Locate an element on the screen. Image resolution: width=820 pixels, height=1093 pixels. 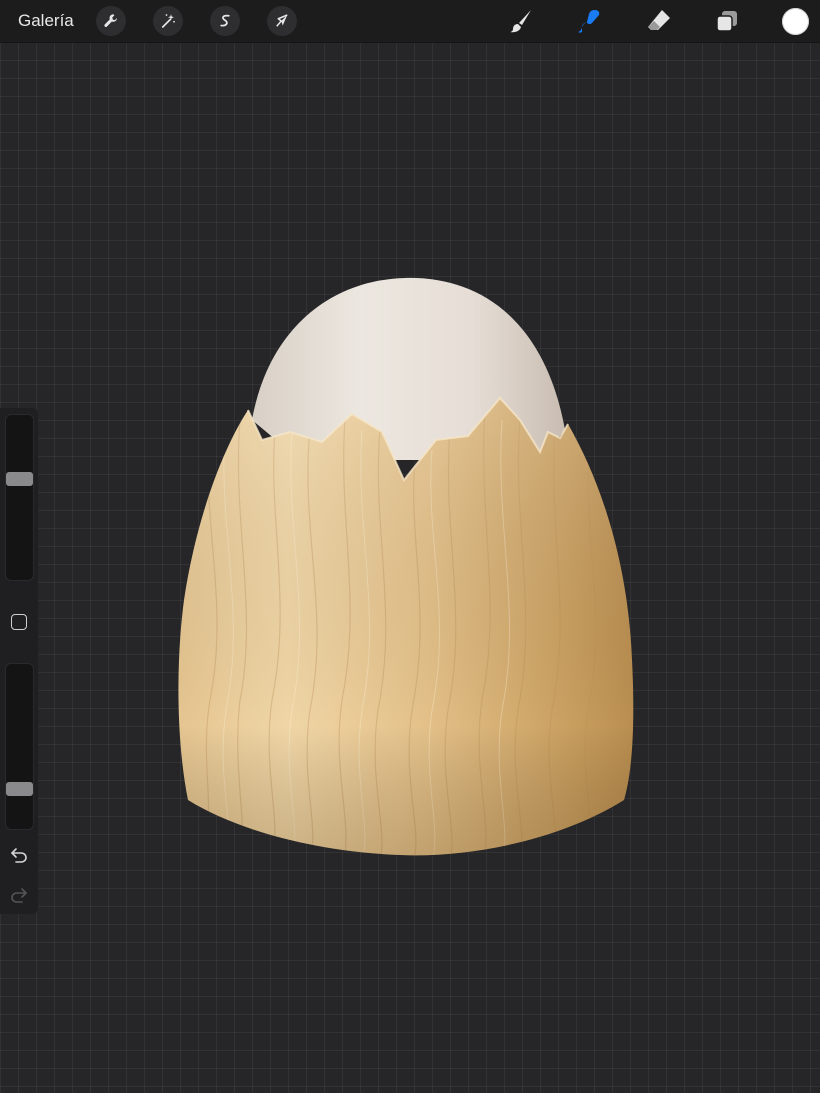
selection-button is located at coordinates (225, 21).